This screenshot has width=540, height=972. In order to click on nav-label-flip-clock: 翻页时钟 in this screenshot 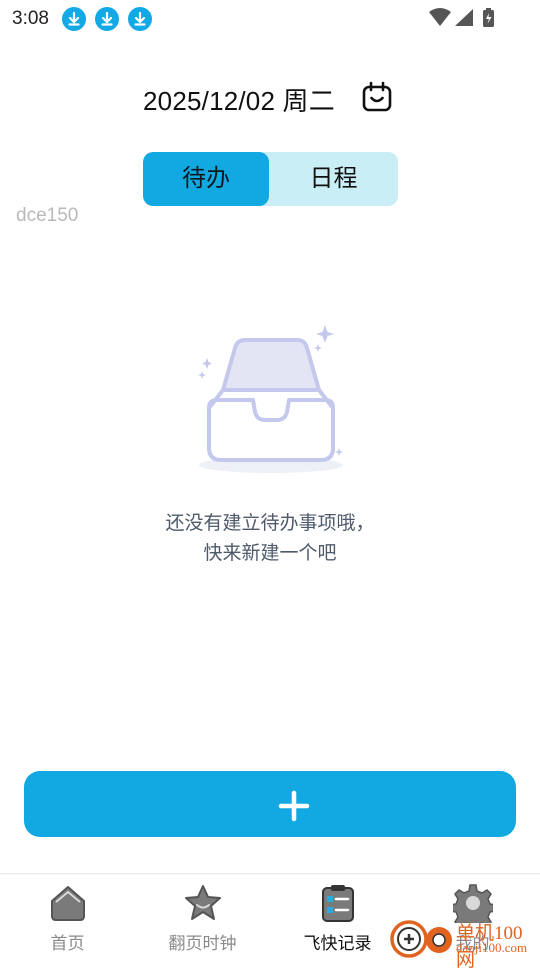, I will do `click(202, 943)`.